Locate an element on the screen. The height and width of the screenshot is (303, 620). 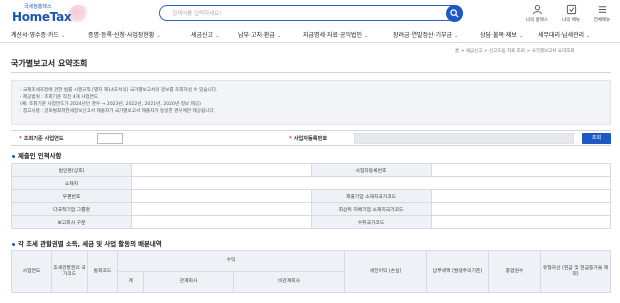
nav-item-label: 상담·불복·제보 is located at coordinates (498, 35).